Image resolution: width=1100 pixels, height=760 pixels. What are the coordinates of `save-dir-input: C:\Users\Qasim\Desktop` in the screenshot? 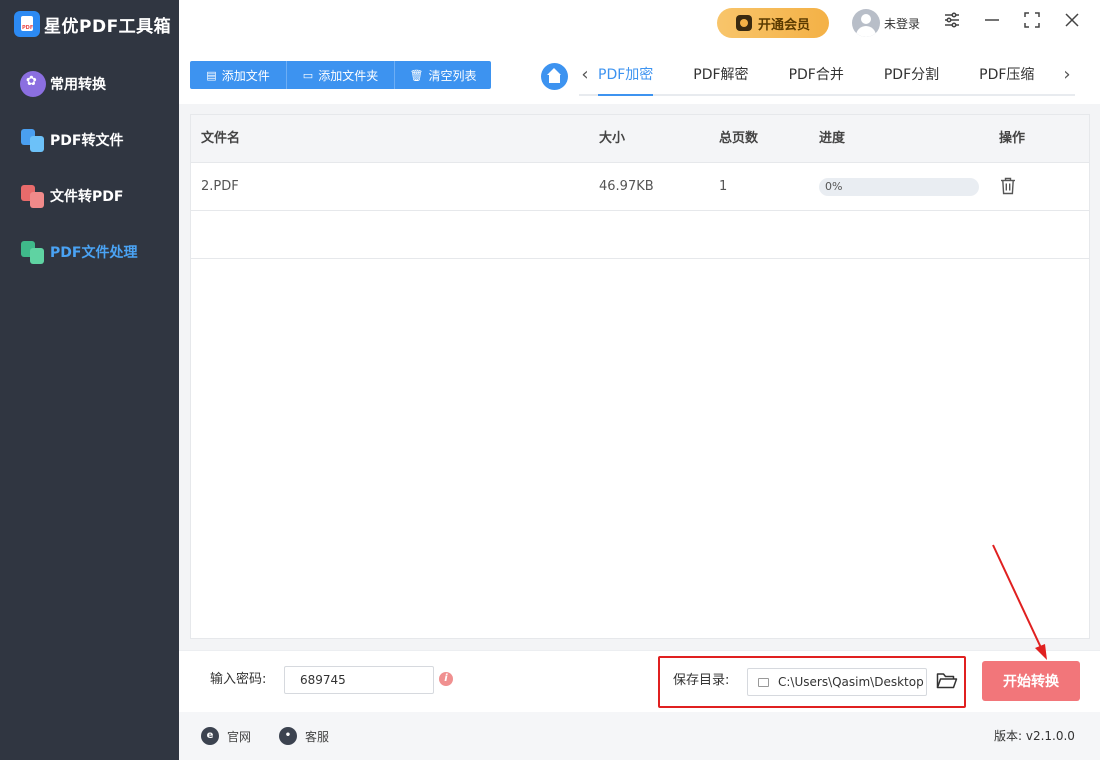 It's located at (837, 682).